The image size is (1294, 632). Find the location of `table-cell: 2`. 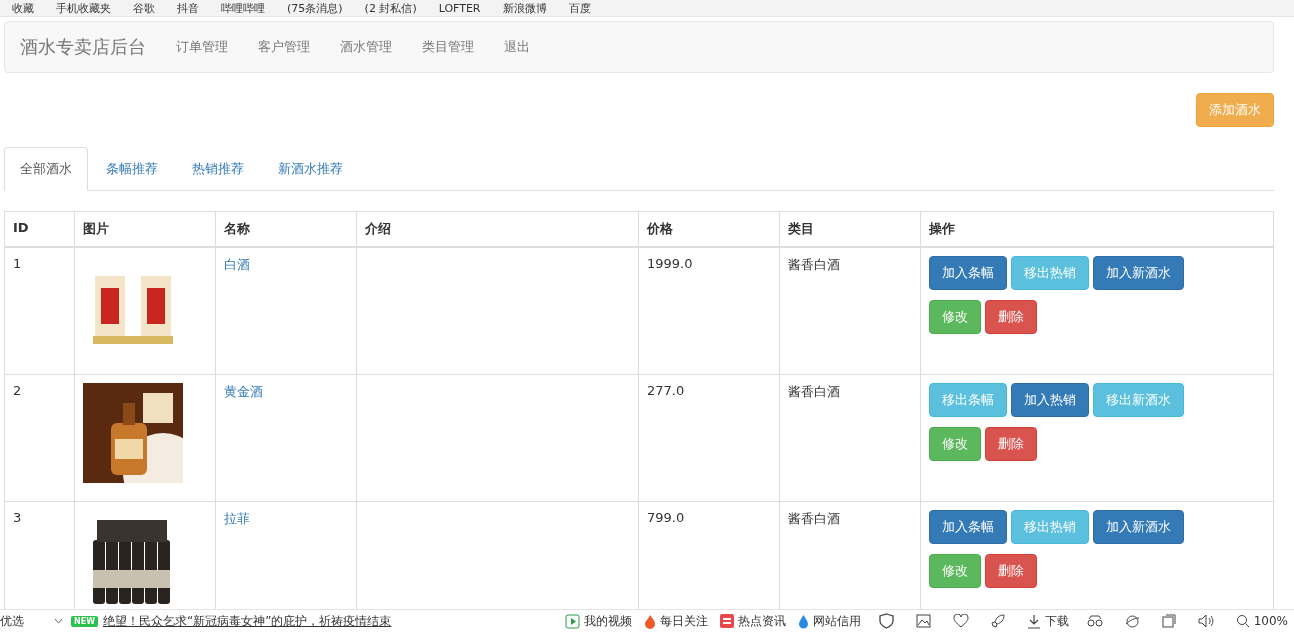

table-cell: 2 is located at coordinates (39, 437).